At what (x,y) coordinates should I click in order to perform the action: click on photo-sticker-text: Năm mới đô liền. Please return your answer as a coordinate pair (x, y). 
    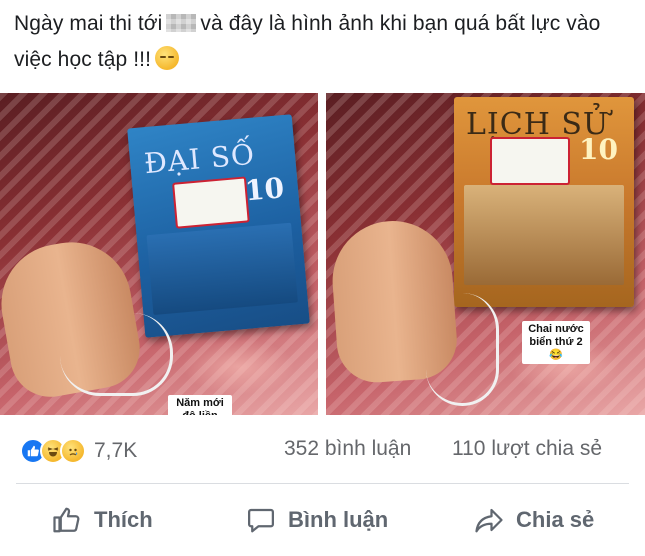
    Looking at the image, I should click on (200, 405).